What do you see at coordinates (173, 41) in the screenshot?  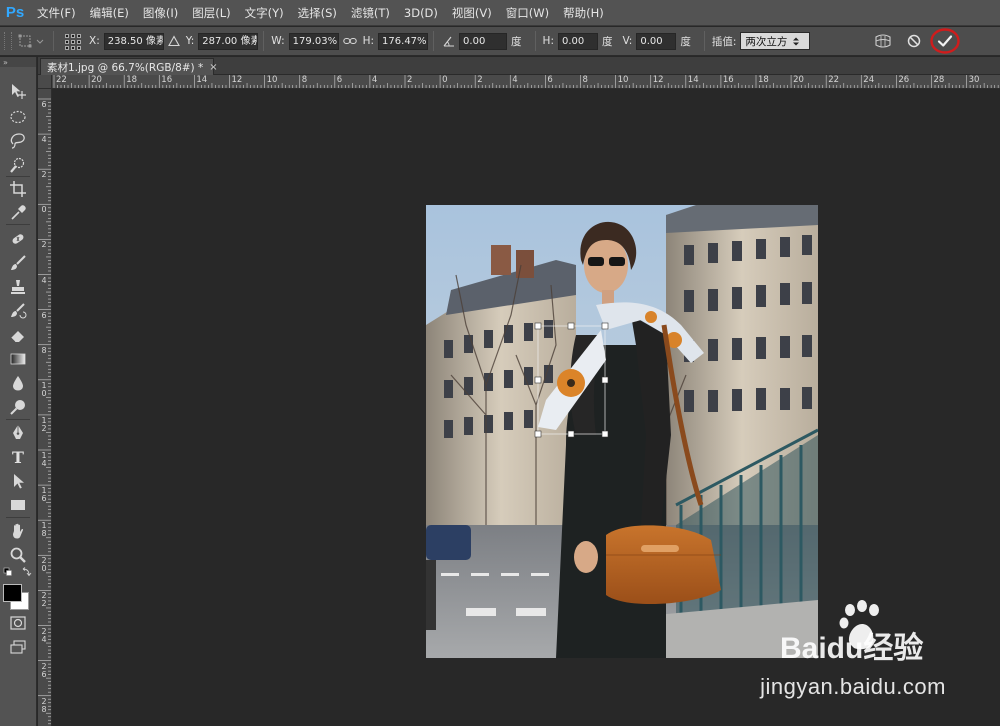 I see `delta-icon` at bounding box center [173, 41].